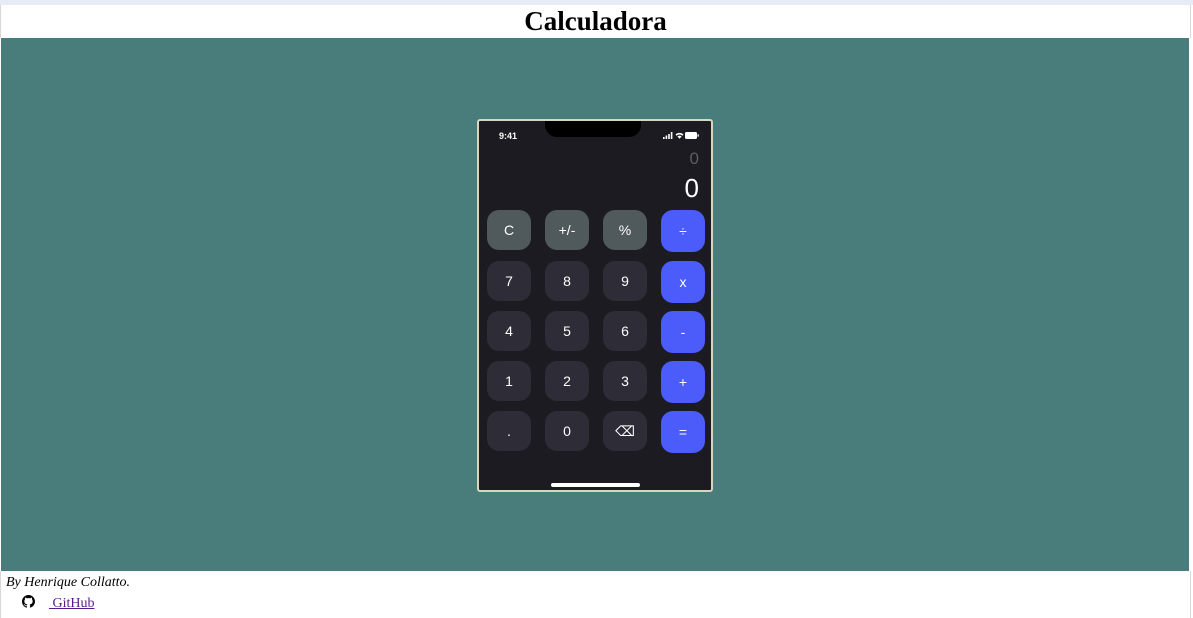 Image resolution: width=1193 pixels, height=618 pixels. I want to click on github-icon, so click(28, 601).